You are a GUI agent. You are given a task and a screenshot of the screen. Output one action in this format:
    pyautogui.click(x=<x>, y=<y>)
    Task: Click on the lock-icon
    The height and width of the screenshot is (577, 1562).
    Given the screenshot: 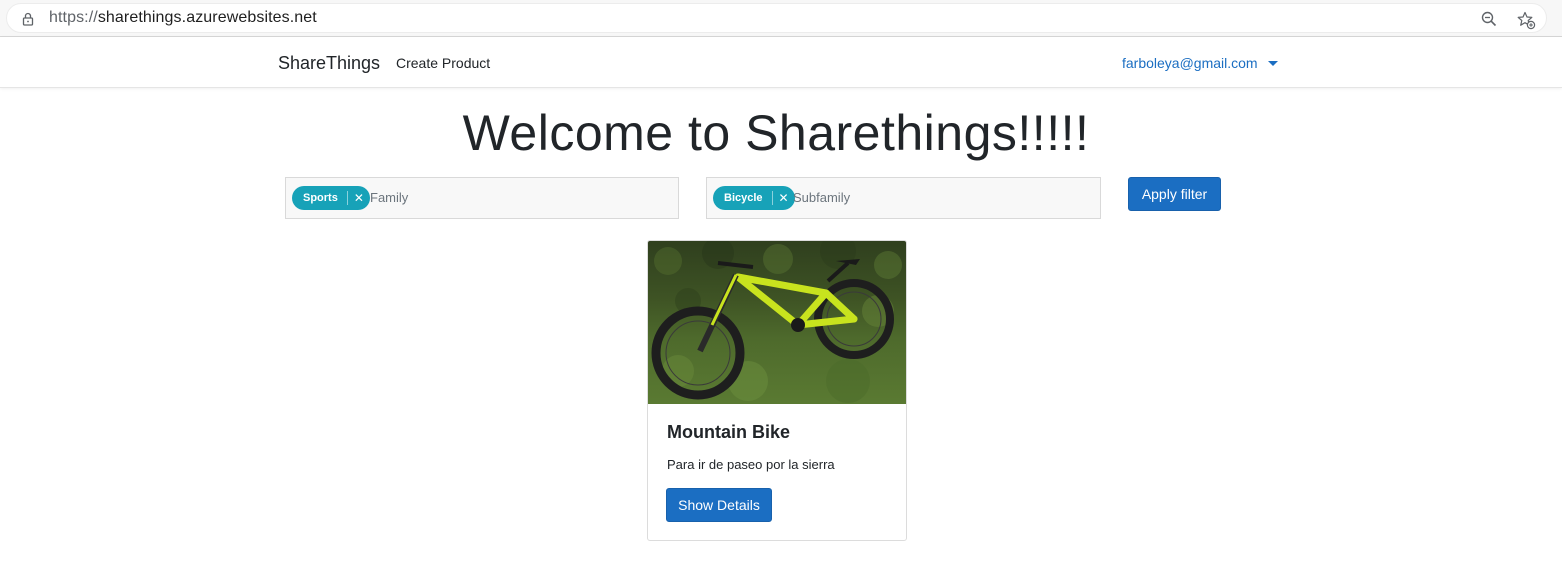 What is the action you would take?
    pyautogui.click(x=28, y=19)
    